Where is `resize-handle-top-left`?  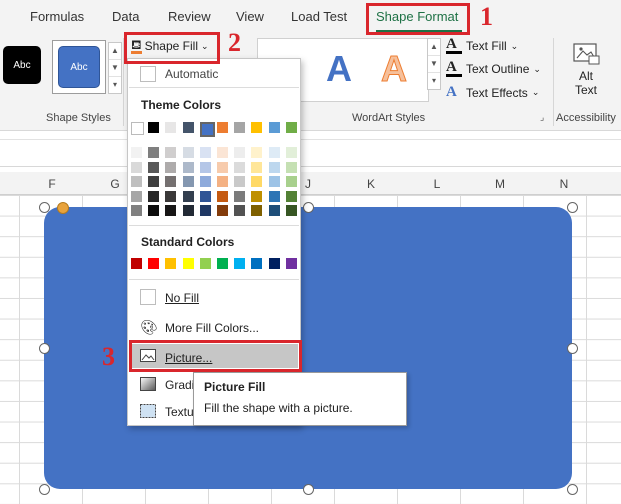 resize-handle-top-left is located at coordinates (44, 207).